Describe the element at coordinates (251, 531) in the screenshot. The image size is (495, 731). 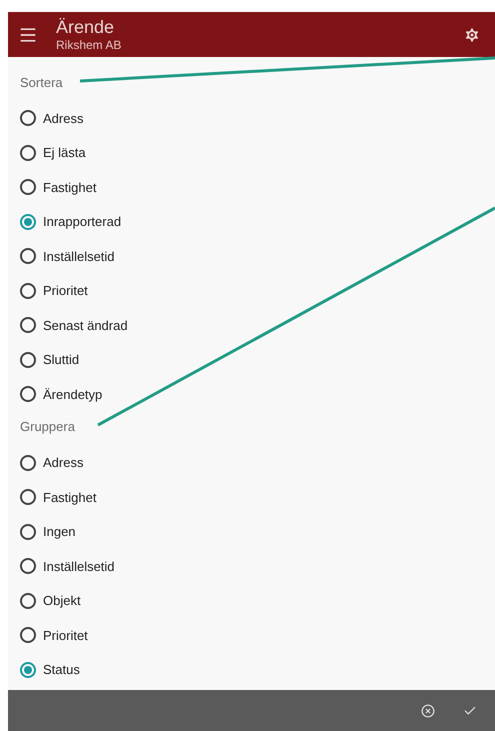
I see `radio-option: Ingen` at that location.